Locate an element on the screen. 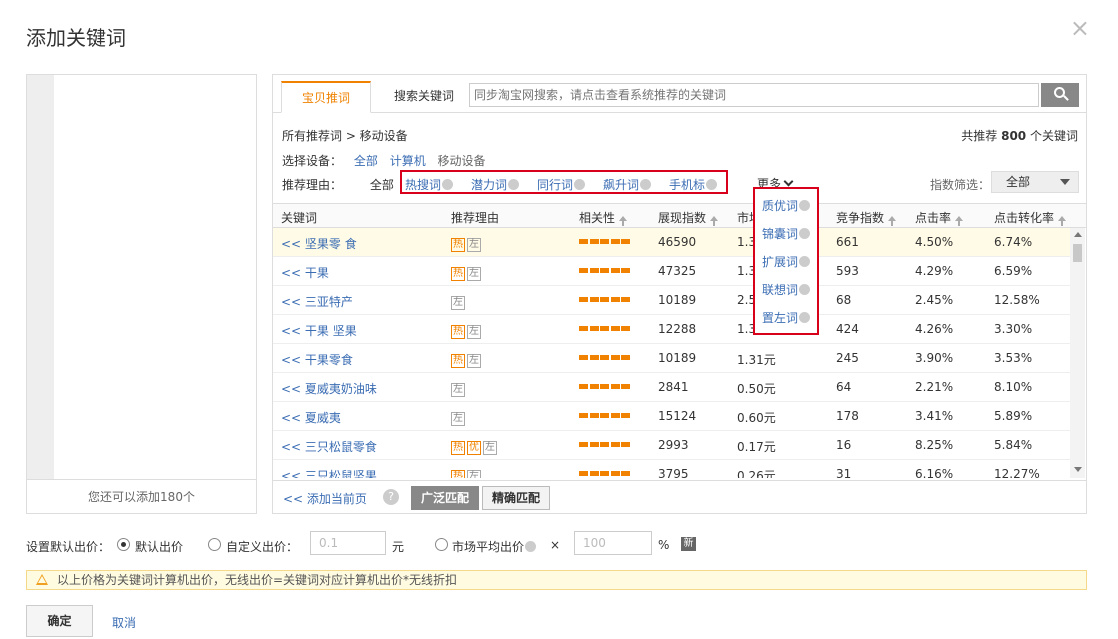 The height and width of the screenshot is (639, 1118). reason-hot: 热搜词 is located at coordinates (429, 184).